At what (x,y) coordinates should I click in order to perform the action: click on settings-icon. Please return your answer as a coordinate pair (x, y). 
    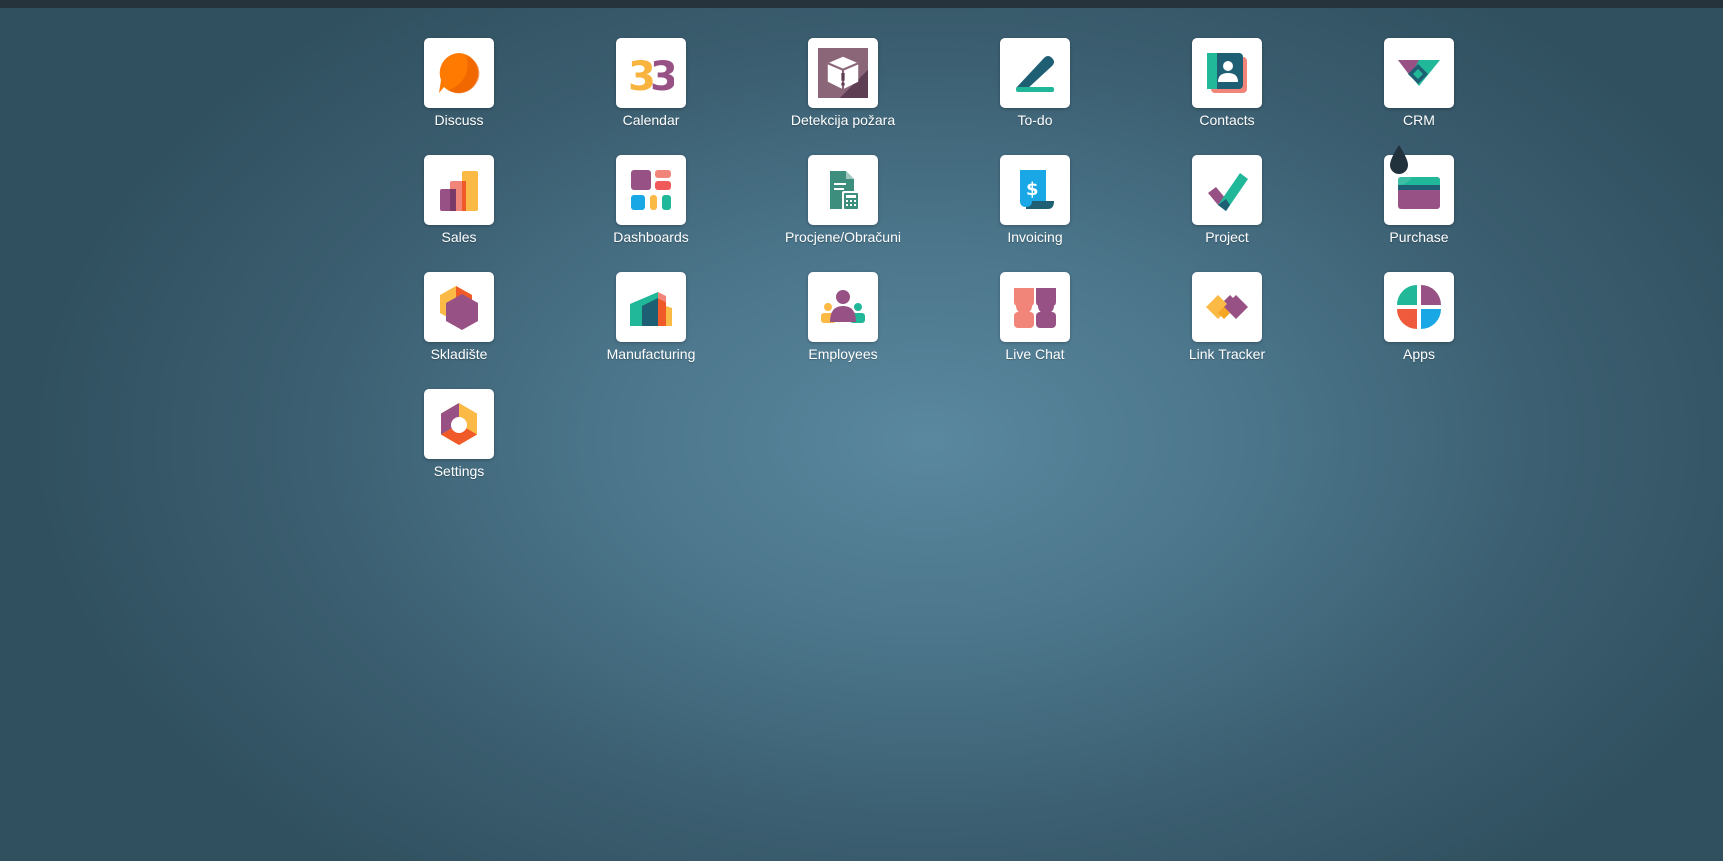
    Looking at the image, I should click on (459, 424).